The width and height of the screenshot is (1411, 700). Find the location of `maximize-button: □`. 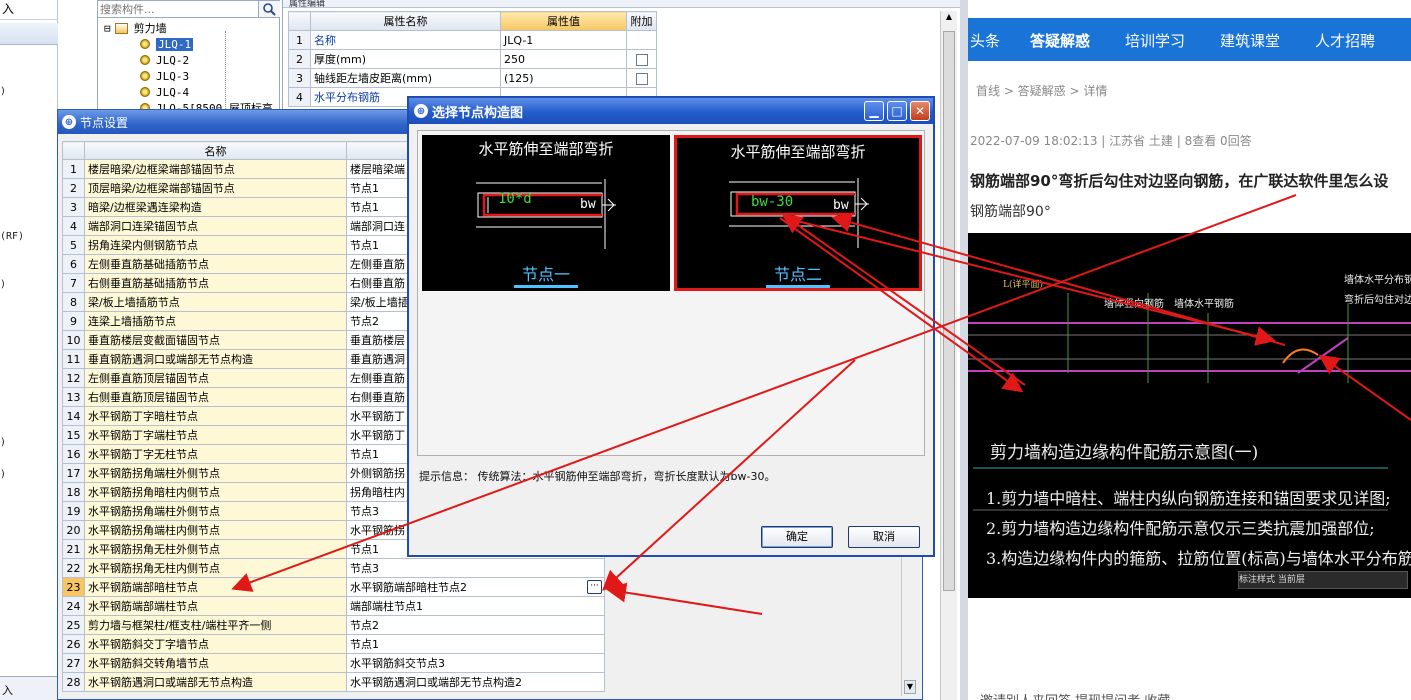

maximize-button: □ is located at coordinates (897, 111).